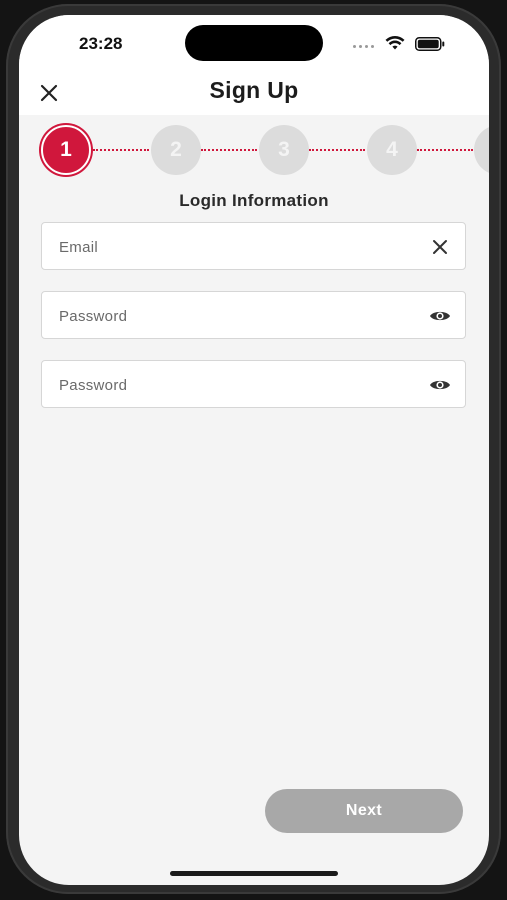 Image resolution: width=507 pixels, height=900 pixels. What do you see at coordinates (430, 44) in the screenshot?
I see `battery-icon` at bounding box center [430, 44].